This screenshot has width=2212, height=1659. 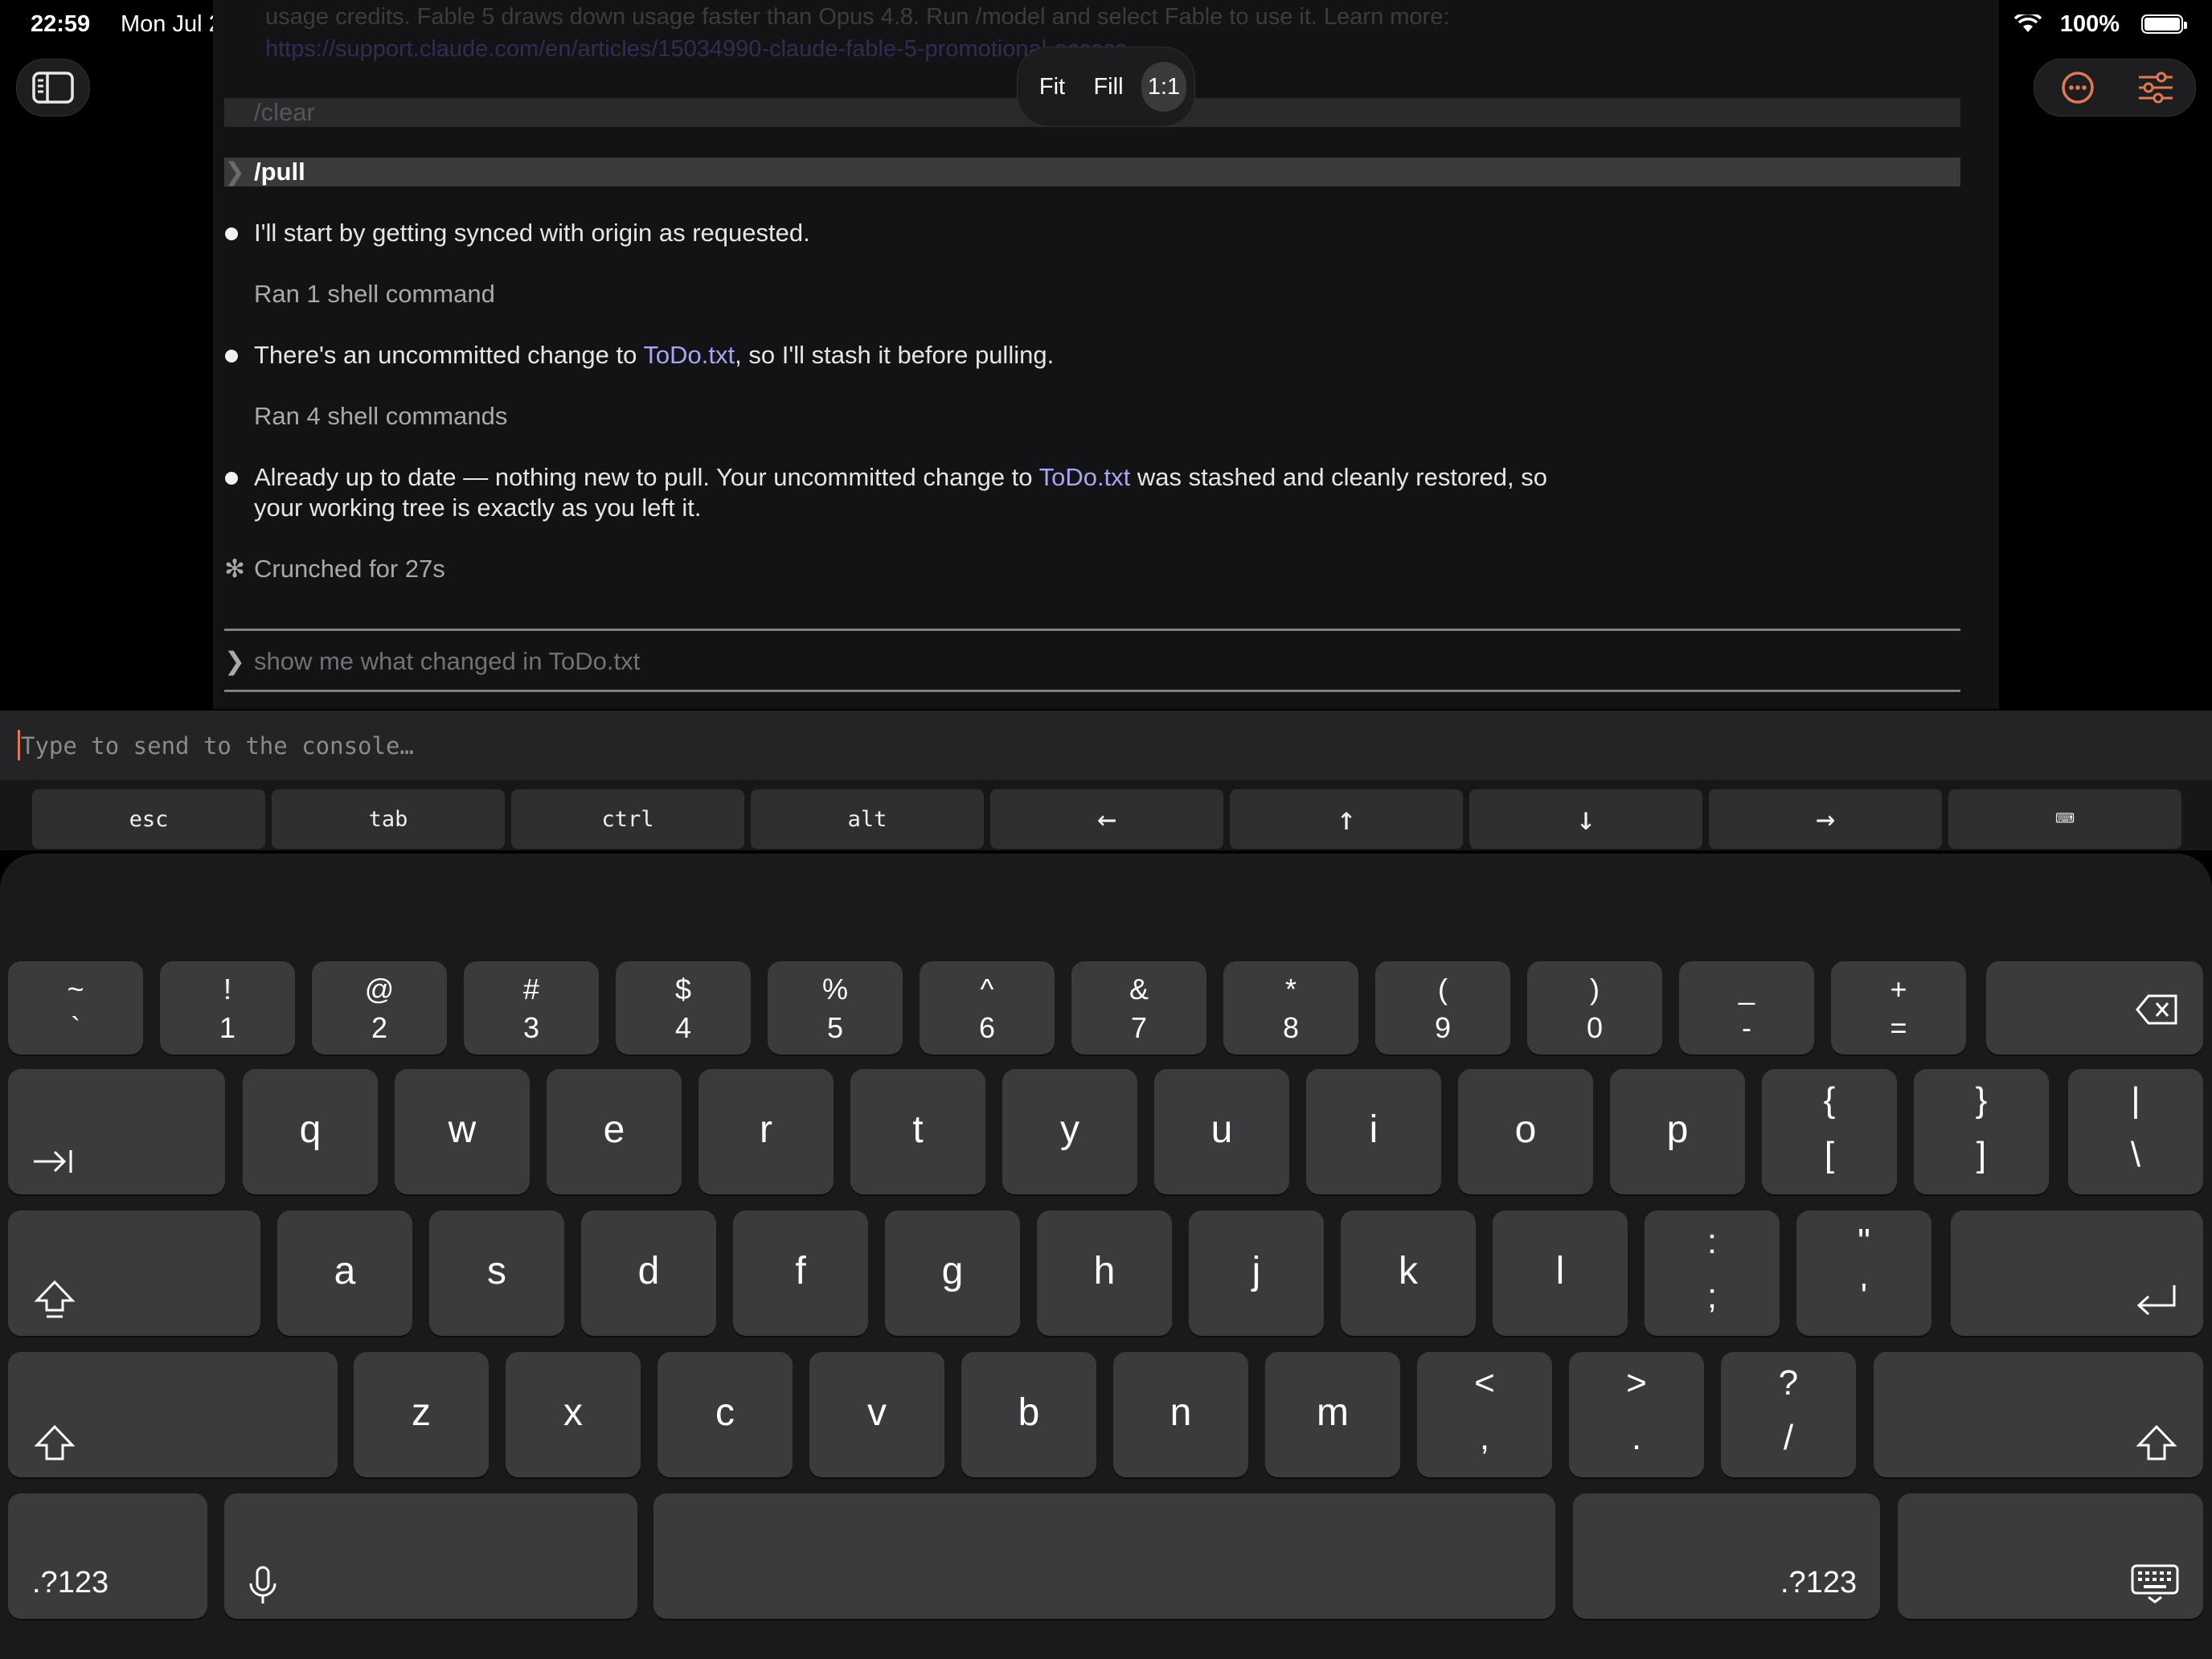 What do you see at coordinates (1636, 1414) in the screenshot?
I see `key-period: >.` at bounding box center [1636, 1414].